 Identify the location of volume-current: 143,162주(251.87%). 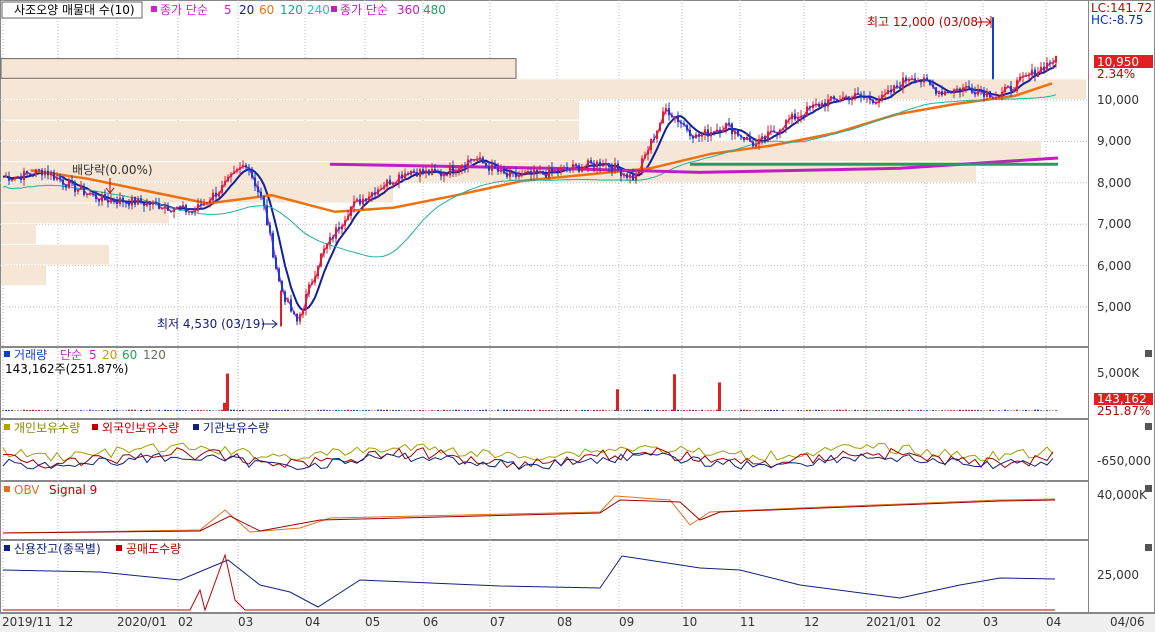
(66, 369).